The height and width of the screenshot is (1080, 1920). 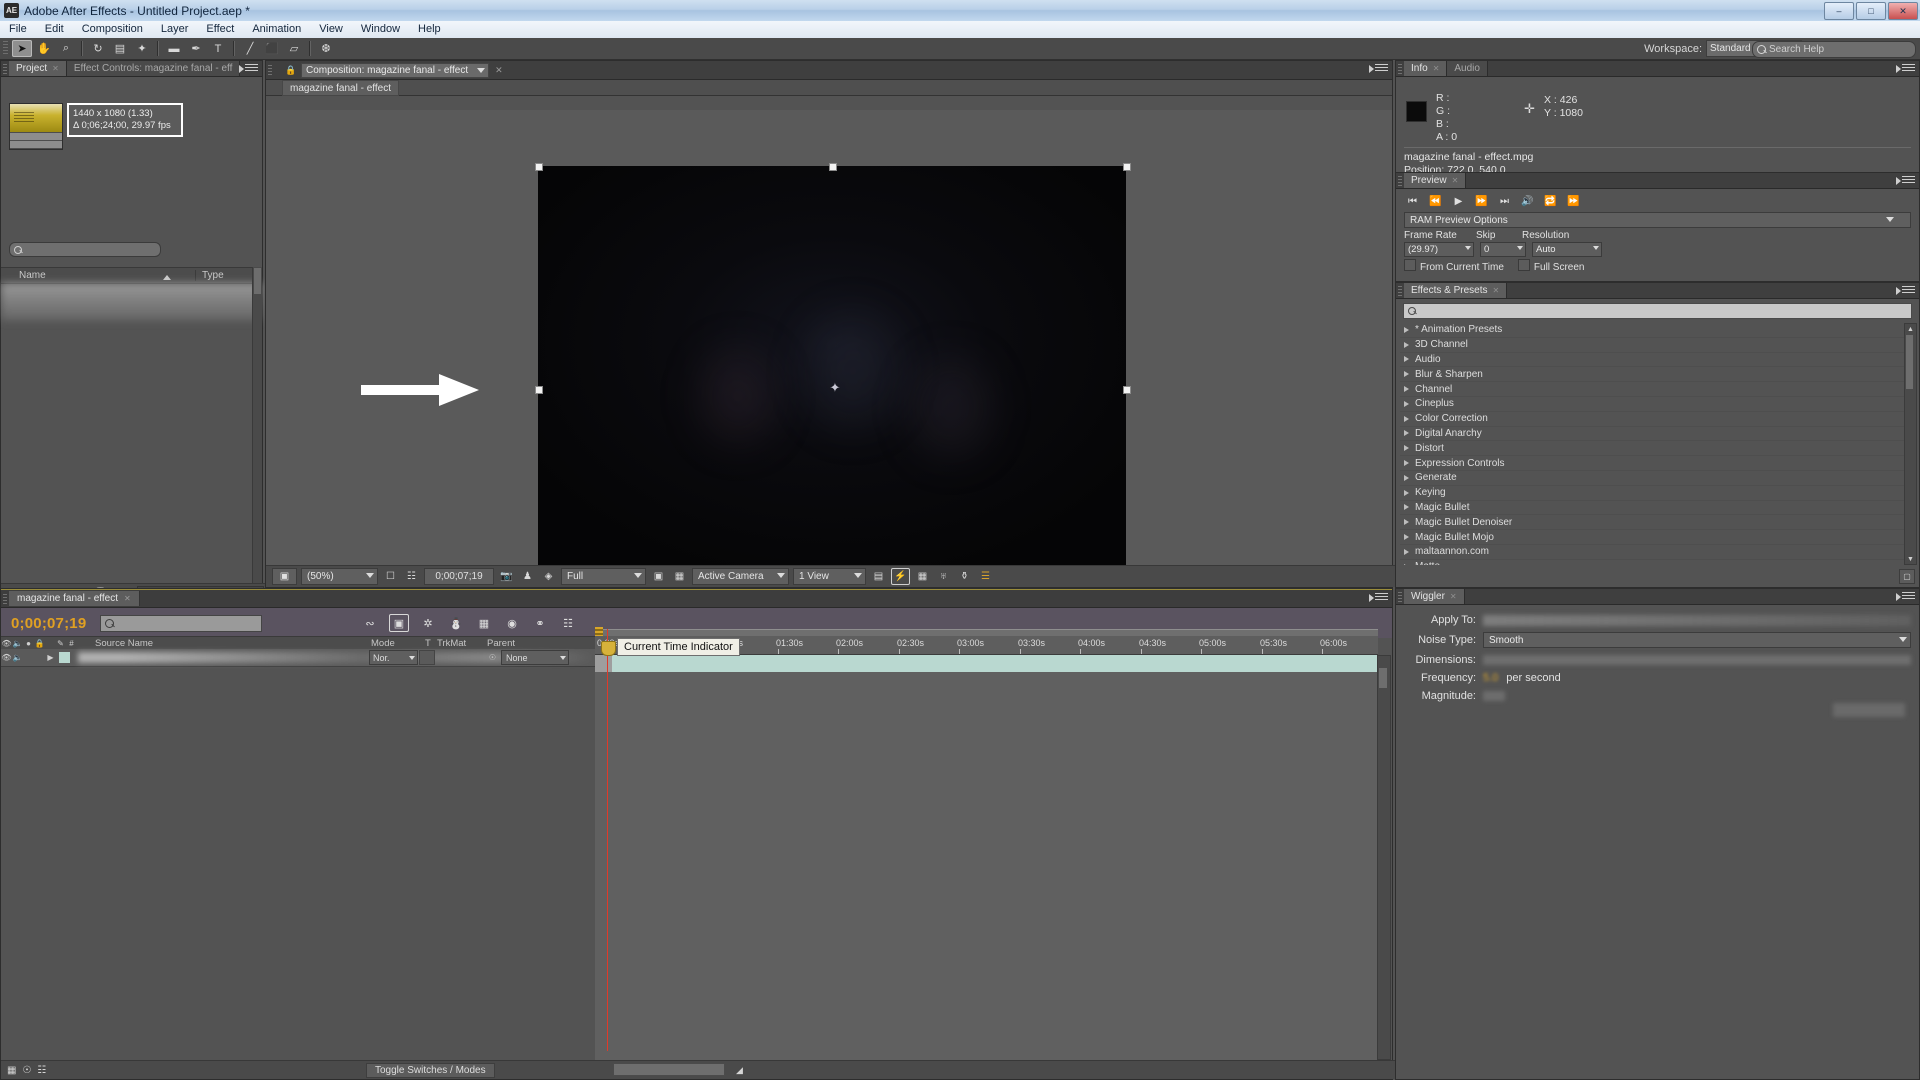 What do you see at coordinates (539, 390) in the screenshot?
I see `selection-handle-ml` at bounding box center [539, 390].